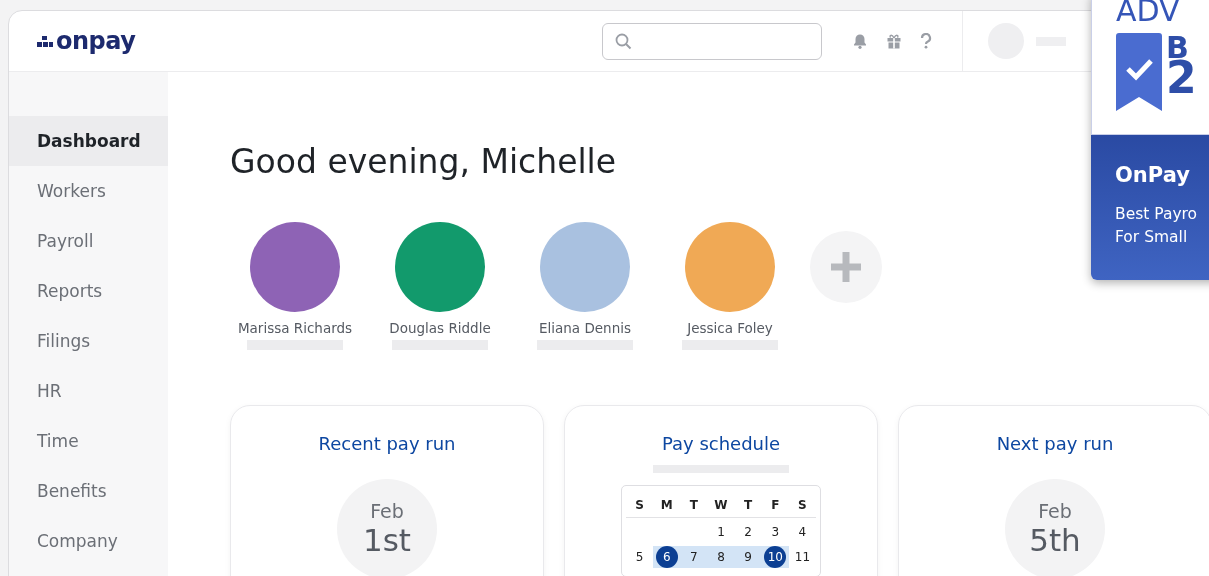 The height and width of the screenshot is (576, 1209). Describe the element at coordinates (88, 241) in the screenshot. I see `sidebar-item: Payroll` at that location.